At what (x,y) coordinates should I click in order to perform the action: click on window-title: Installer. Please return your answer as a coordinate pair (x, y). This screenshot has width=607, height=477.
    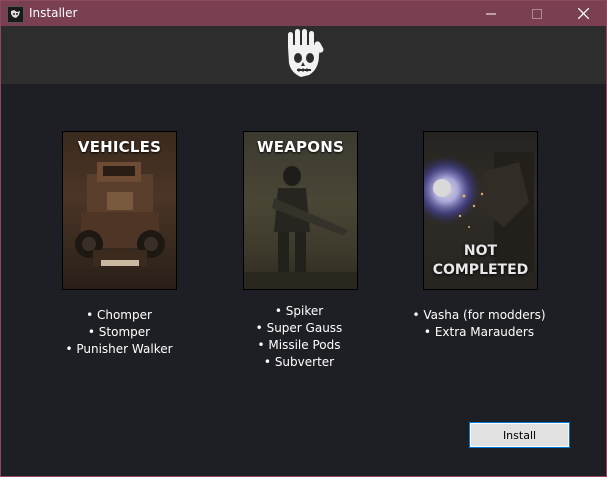
    Looking at the image, I should click on (53, 13).